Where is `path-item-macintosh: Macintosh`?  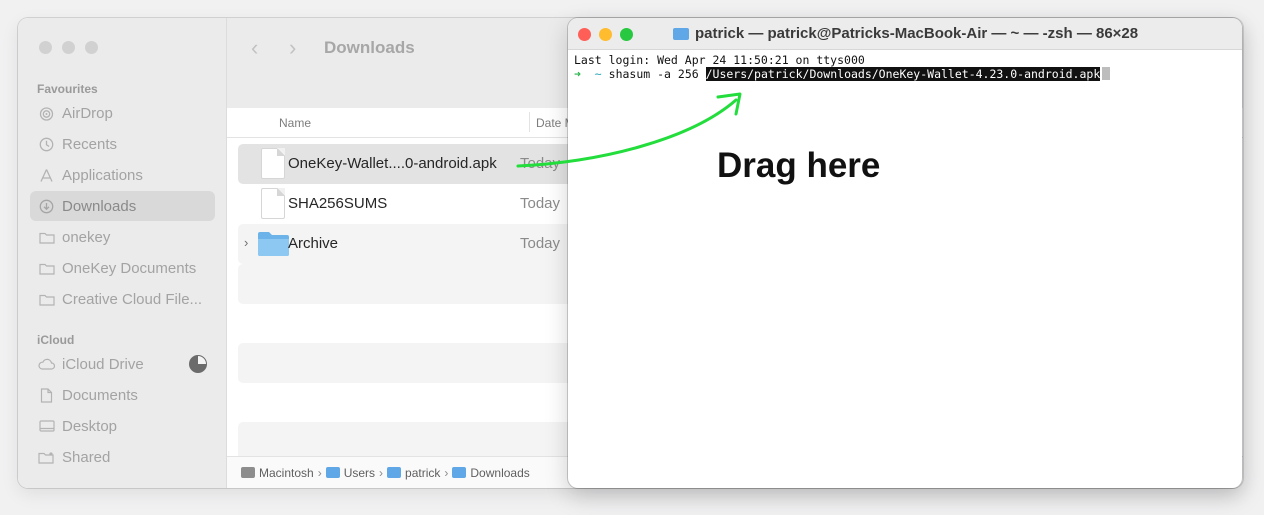 path-item-macintosh: Macintosh is located at coordinates (277, 473).